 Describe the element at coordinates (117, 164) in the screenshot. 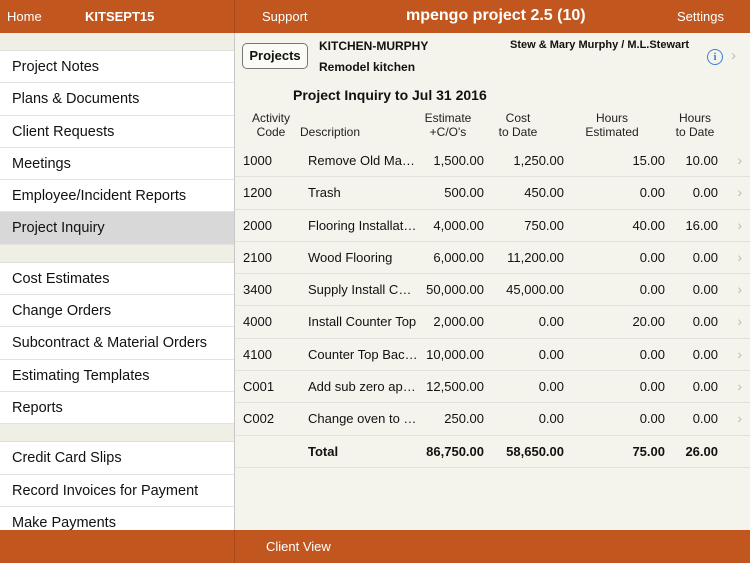

I see `sidebar-item-meetings: Meetings` at that location.